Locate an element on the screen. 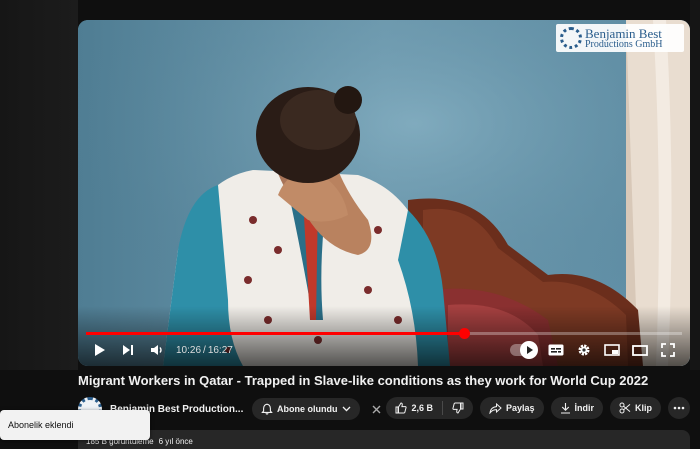 Image resolution: width=700 pixels, height=449 pixels. time-display: 10:26 / 16:27 is located at coordinates (204, 350).